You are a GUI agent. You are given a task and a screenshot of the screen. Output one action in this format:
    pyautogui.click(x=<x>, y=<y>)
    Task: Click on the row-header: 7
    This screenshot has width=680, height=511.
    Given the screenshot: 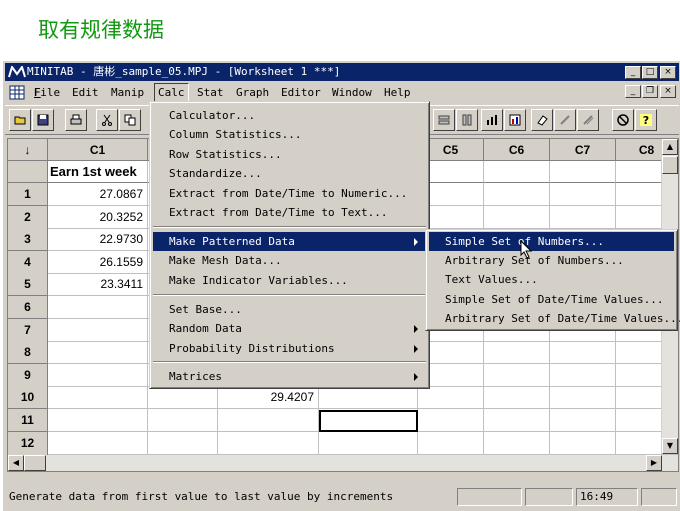 What is the action you would take?
    pyautogui.click(x=28, y=330)
    